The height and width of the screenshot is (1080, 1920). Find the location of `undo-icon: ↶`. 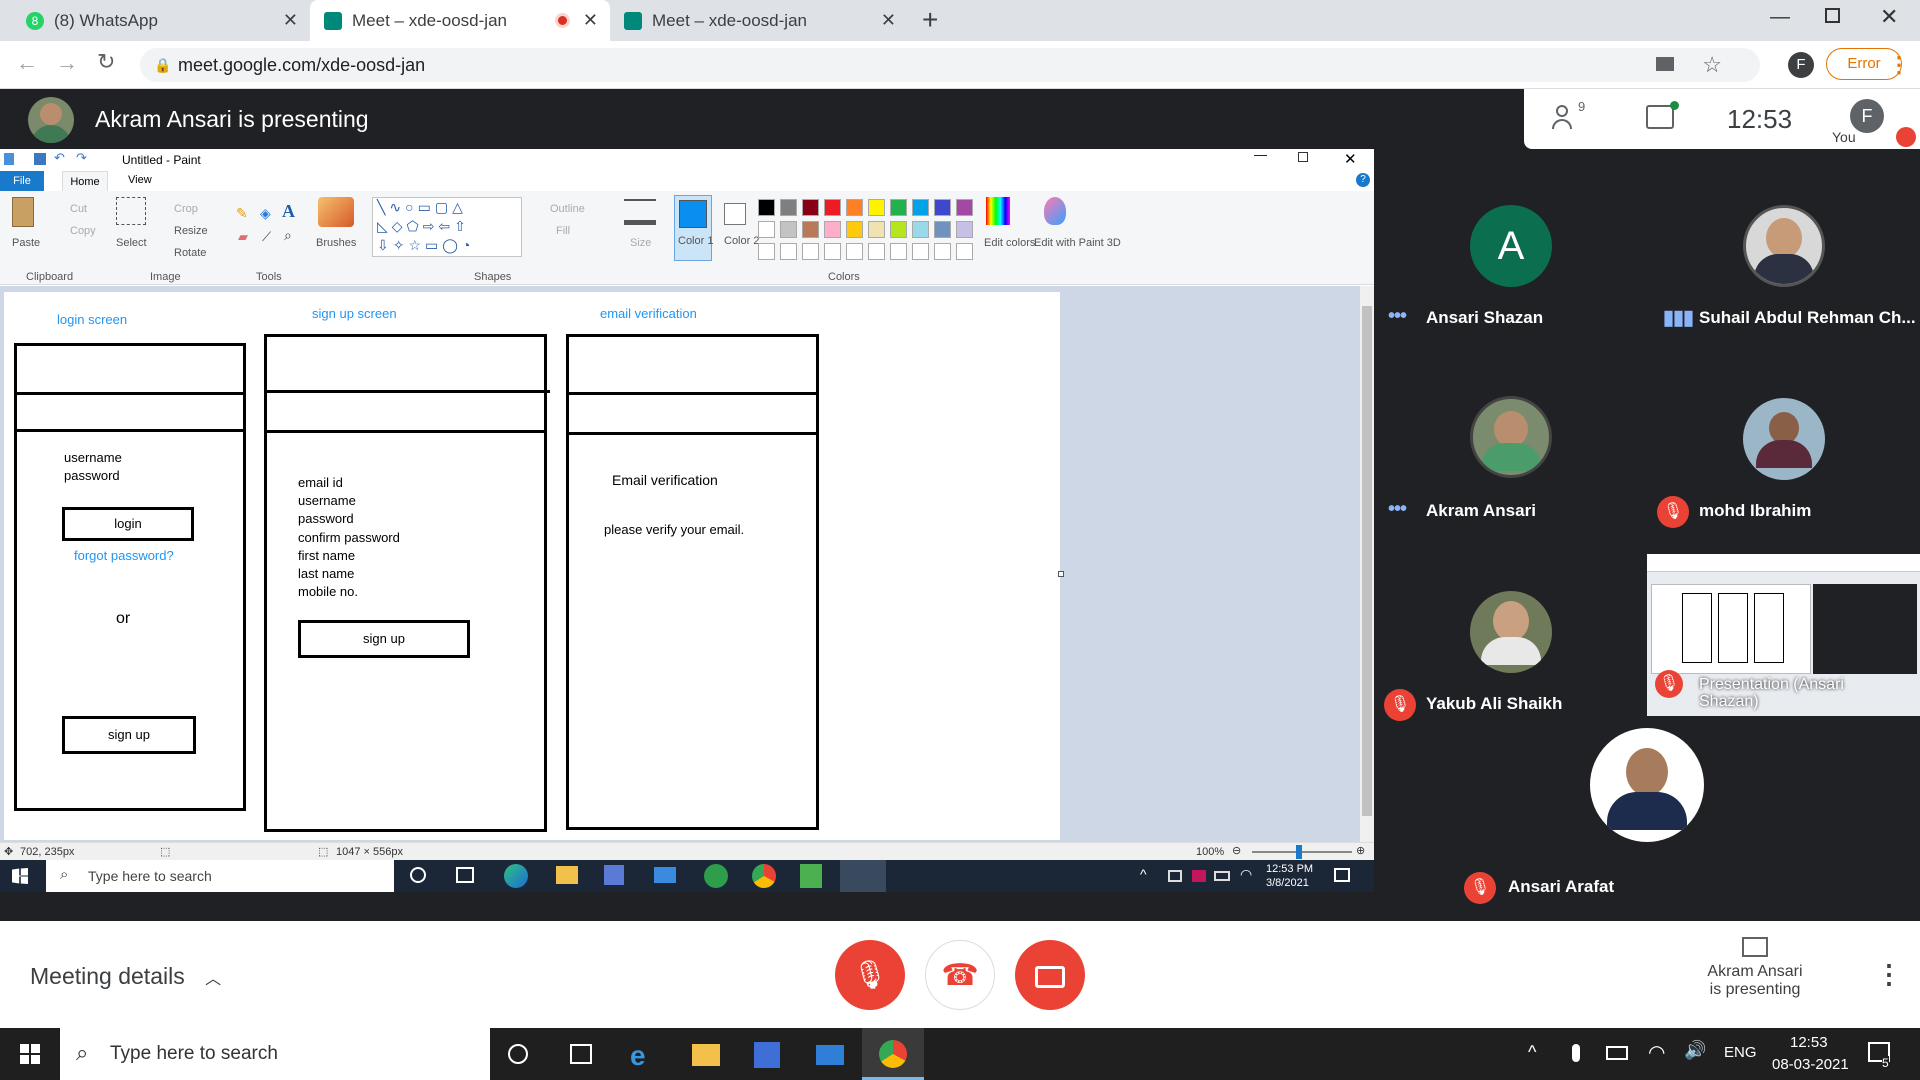

undo-icon: ↶ is located at coordinates (59, 158).